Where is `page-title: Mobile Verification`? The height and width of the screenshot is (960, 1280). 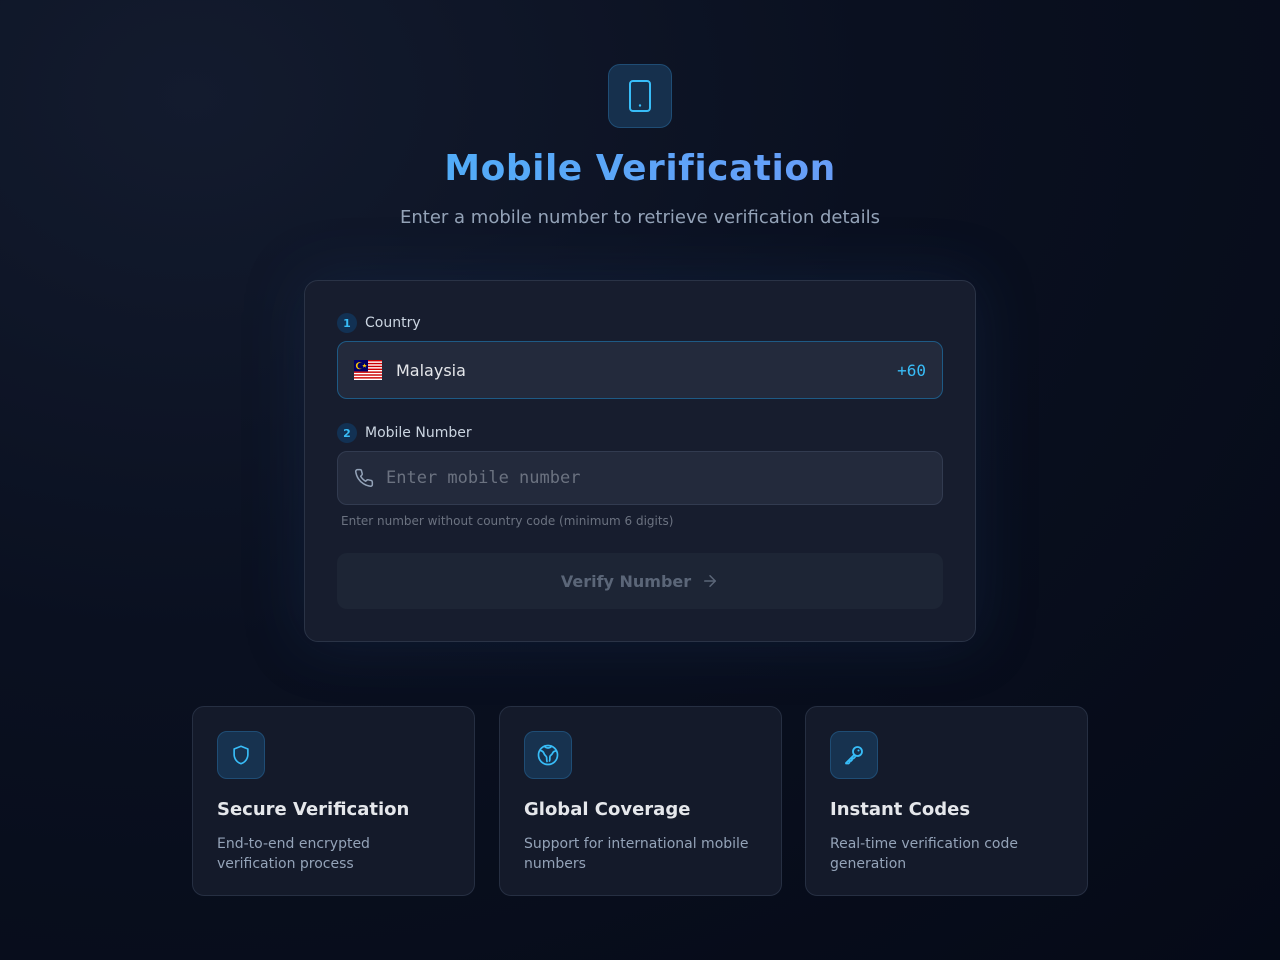
page-title: Mobile Verification is located at coordinates (640, 168).